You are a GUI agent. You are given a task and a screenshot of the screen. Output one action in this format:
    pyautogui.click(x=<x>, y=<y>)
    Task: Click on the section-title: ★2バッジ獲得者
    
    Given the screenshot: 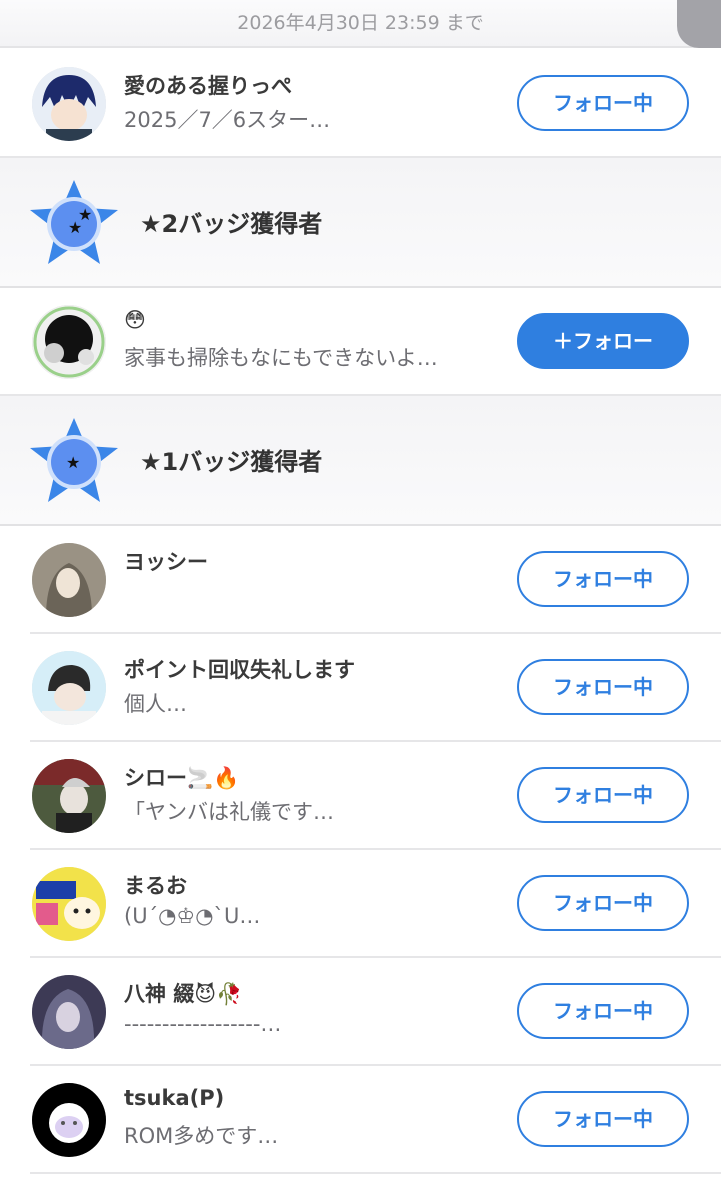 What is the action you would take?
    pyautogui.click(x=231, y=224)
    